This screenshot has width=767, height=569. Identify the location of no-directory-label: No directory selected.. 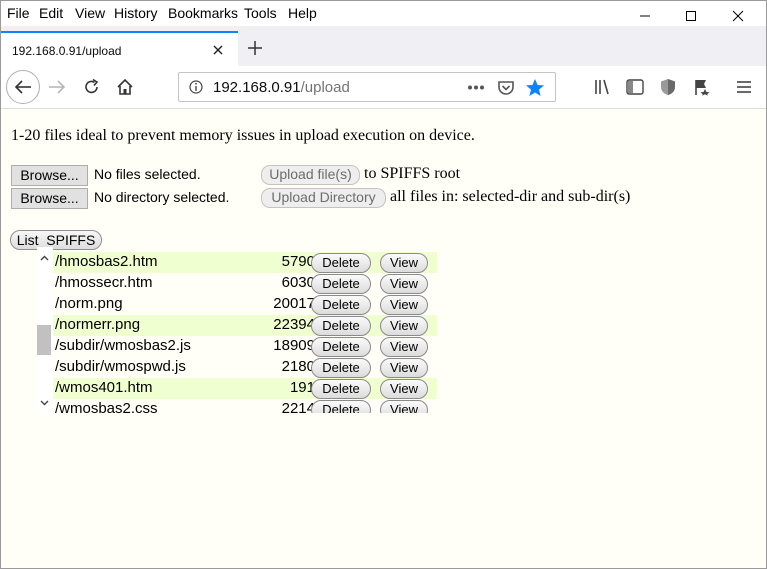
(162, 197).